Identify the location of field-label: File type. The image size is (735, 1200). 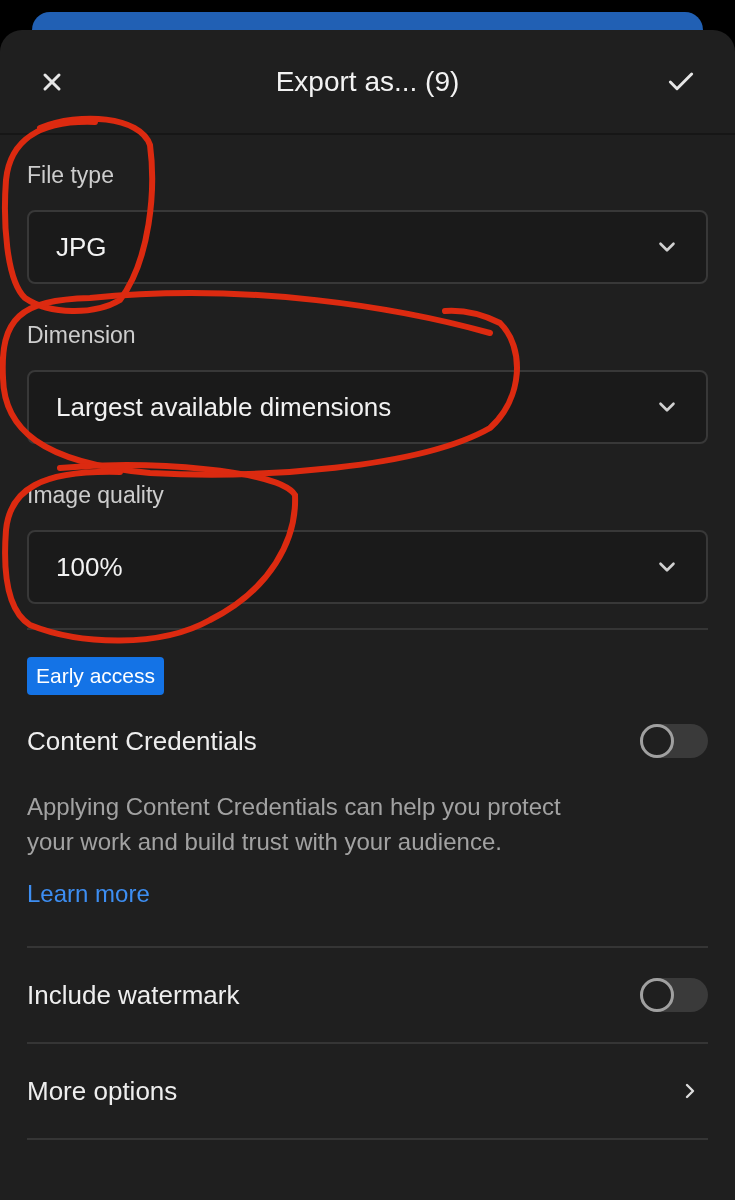
(70, 175).